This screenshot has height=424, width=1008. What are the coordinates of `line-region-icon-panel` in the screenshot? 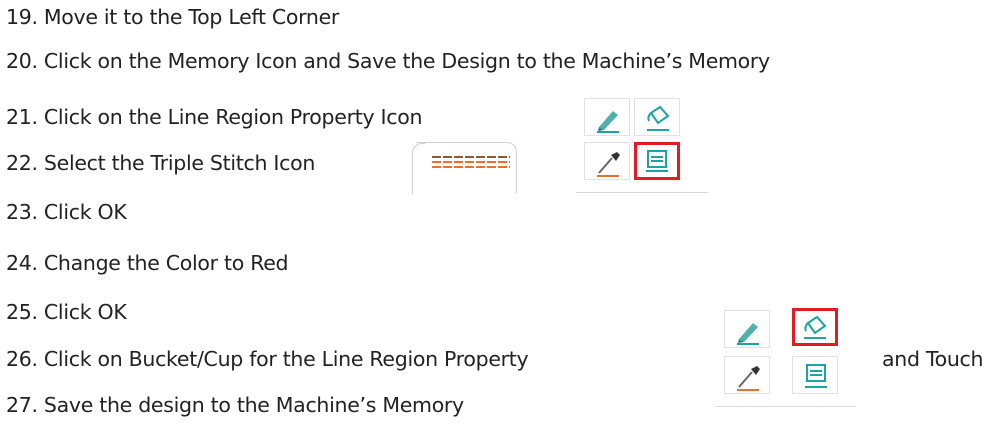 It's located at (642, 143).